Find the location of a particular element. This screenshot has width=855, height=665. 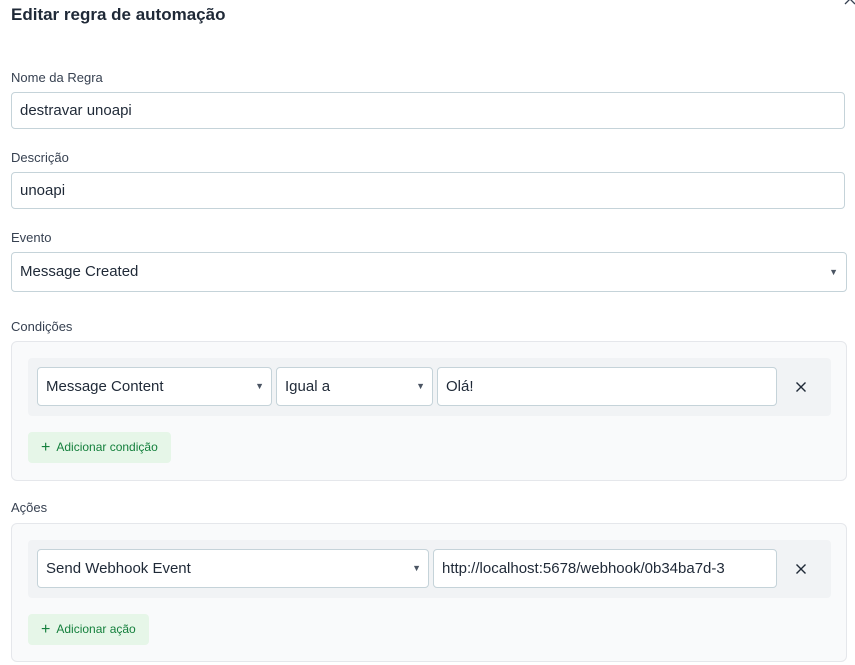

event-select-value: Message Created is located at coordinates (79, 271).